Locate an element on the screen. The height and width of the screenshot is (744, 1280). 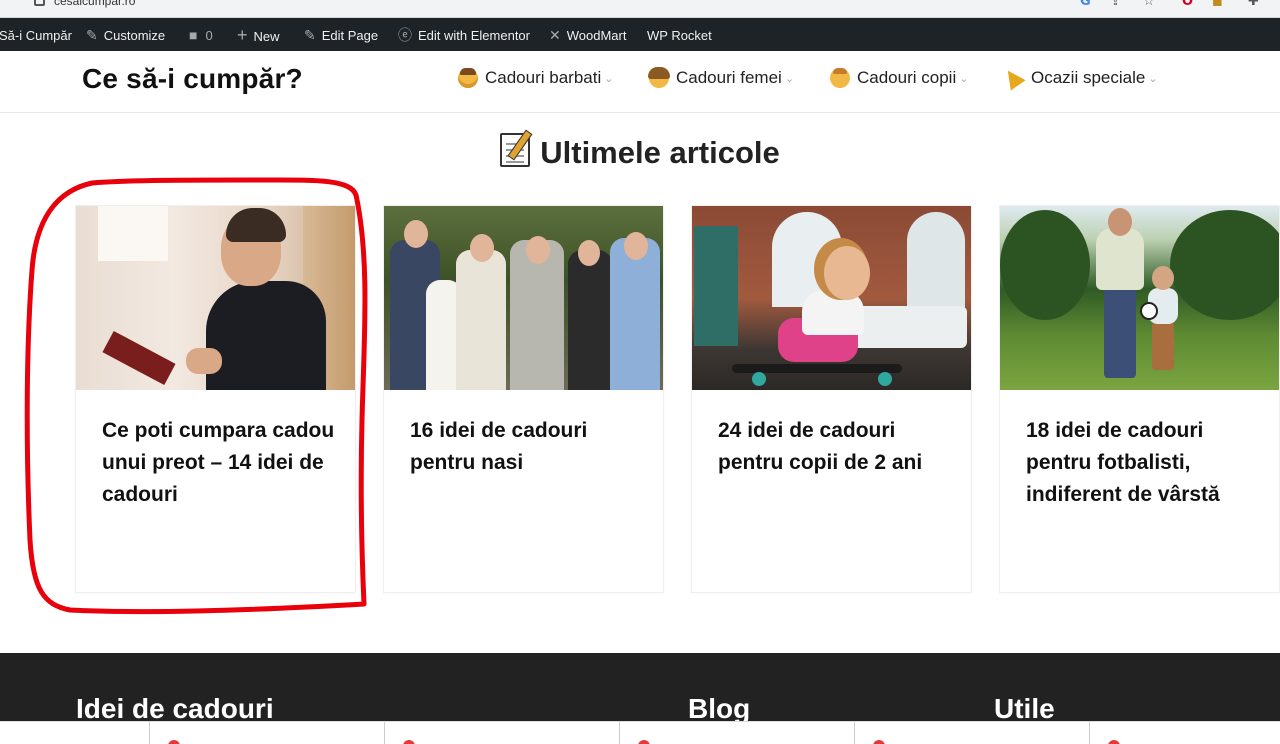
article-thumbnail-baptism is located at coordinates (523, 298).